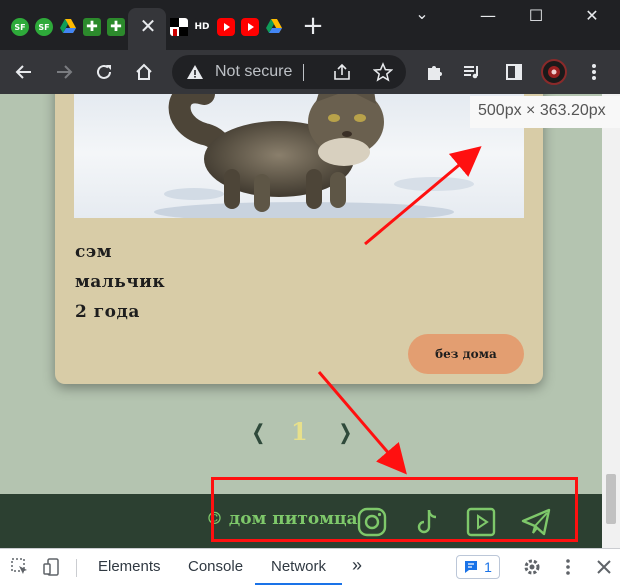 The image size is (620, 585). I want to click on element-size-tooltip: 500px × 363.20px, so click(545, 112).